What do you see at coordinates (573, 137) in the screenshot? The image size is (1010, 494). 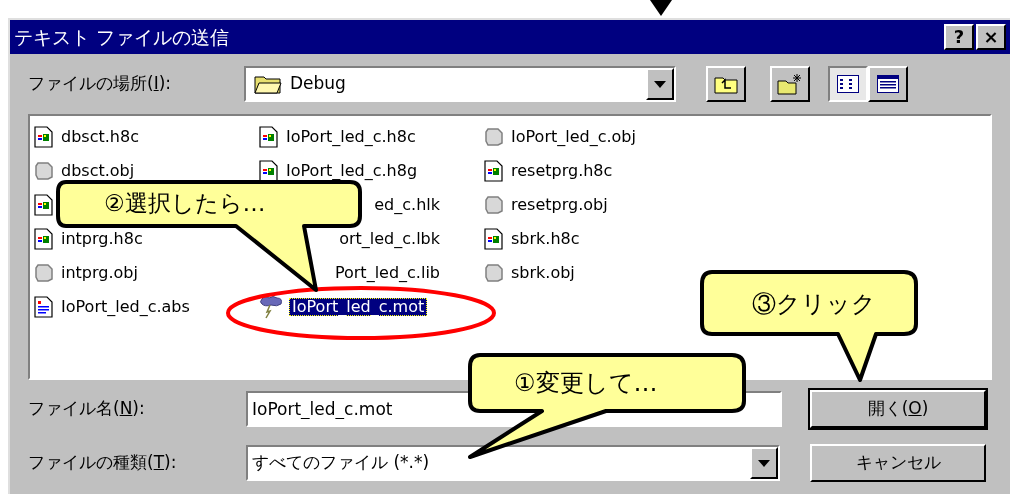 I see `file-name: IoPort_led_c.obj` at bounding box center [573, 137].